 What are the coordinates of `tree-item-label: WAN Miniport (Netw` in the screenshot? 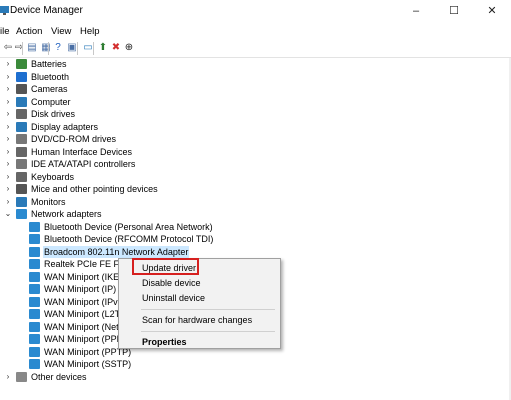 It's located at (85, 326).